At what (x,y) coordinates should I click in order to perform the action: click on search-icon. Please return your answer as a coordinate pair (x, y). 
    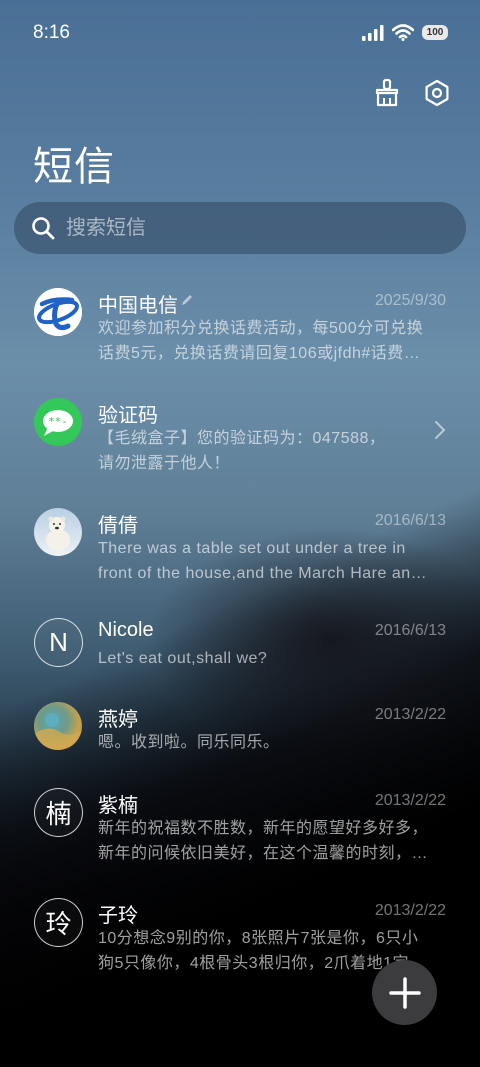
    Looking at the image, I should click on (43, 228).